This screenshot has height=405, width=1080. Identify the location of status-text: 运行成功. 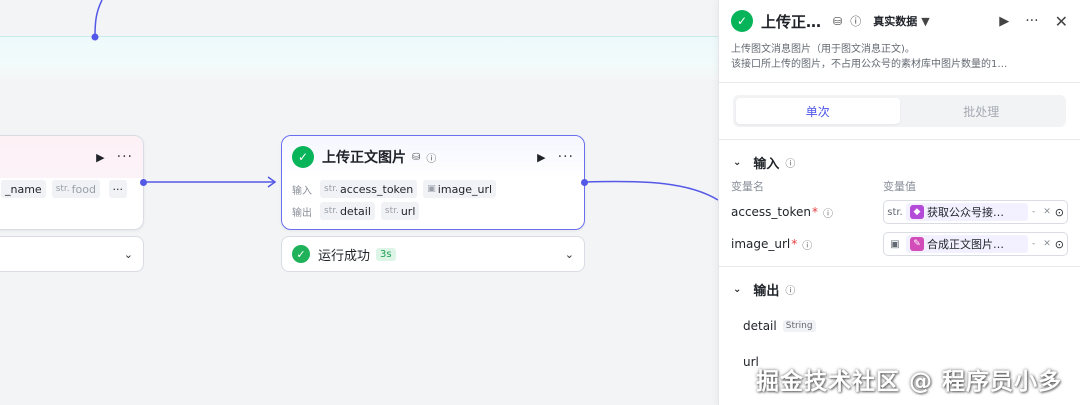
(344, 256).